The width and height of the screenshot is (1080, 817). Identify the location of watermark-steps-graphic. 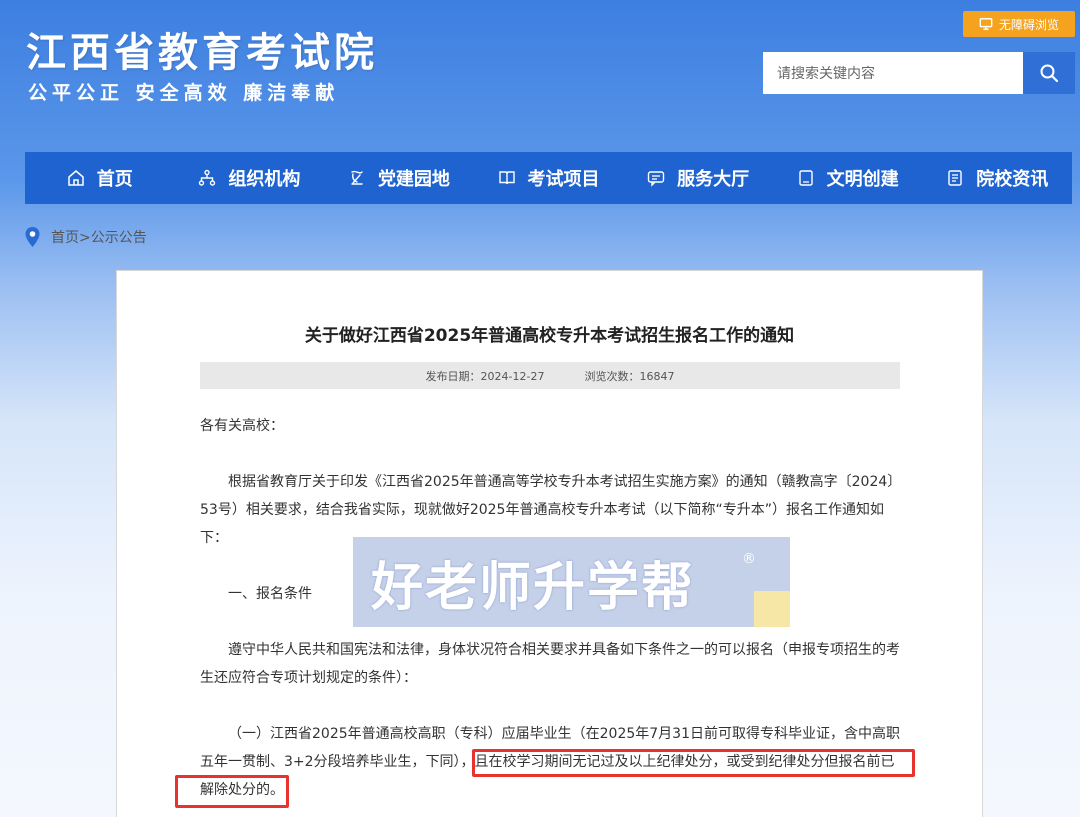
(772, 609).